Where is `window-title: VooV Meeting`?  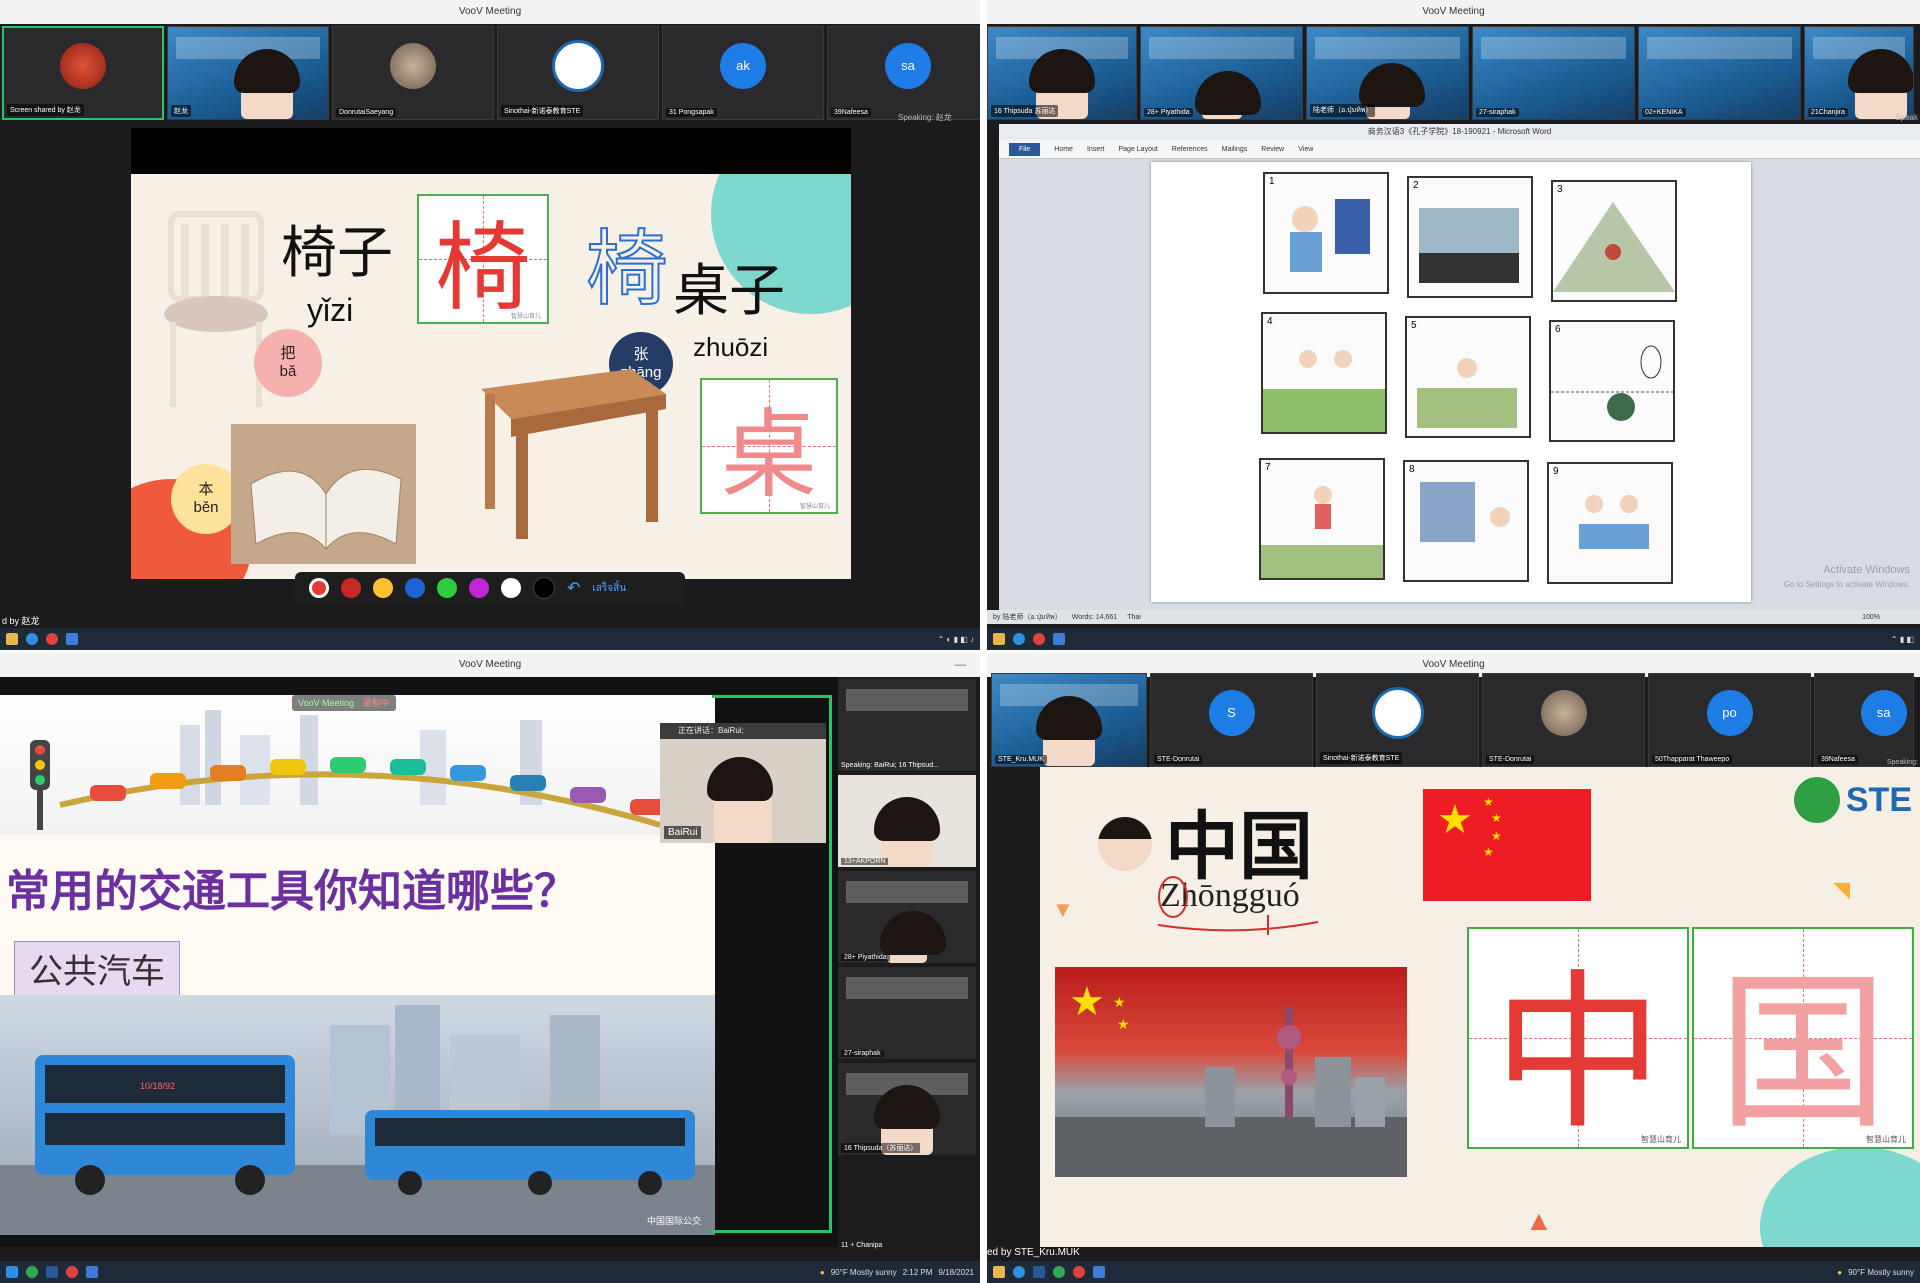
window-title: VooV Meeting is located at coordinates (1453, 664).